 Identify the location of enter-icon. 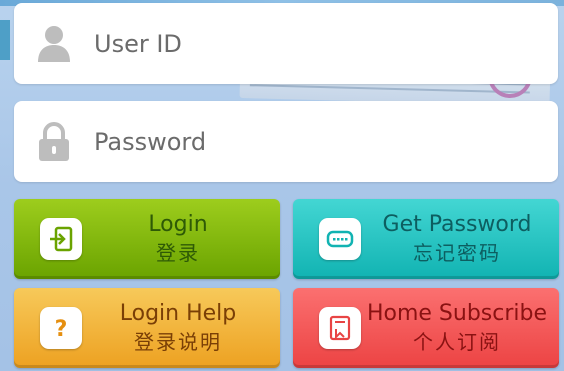
(61, 239).